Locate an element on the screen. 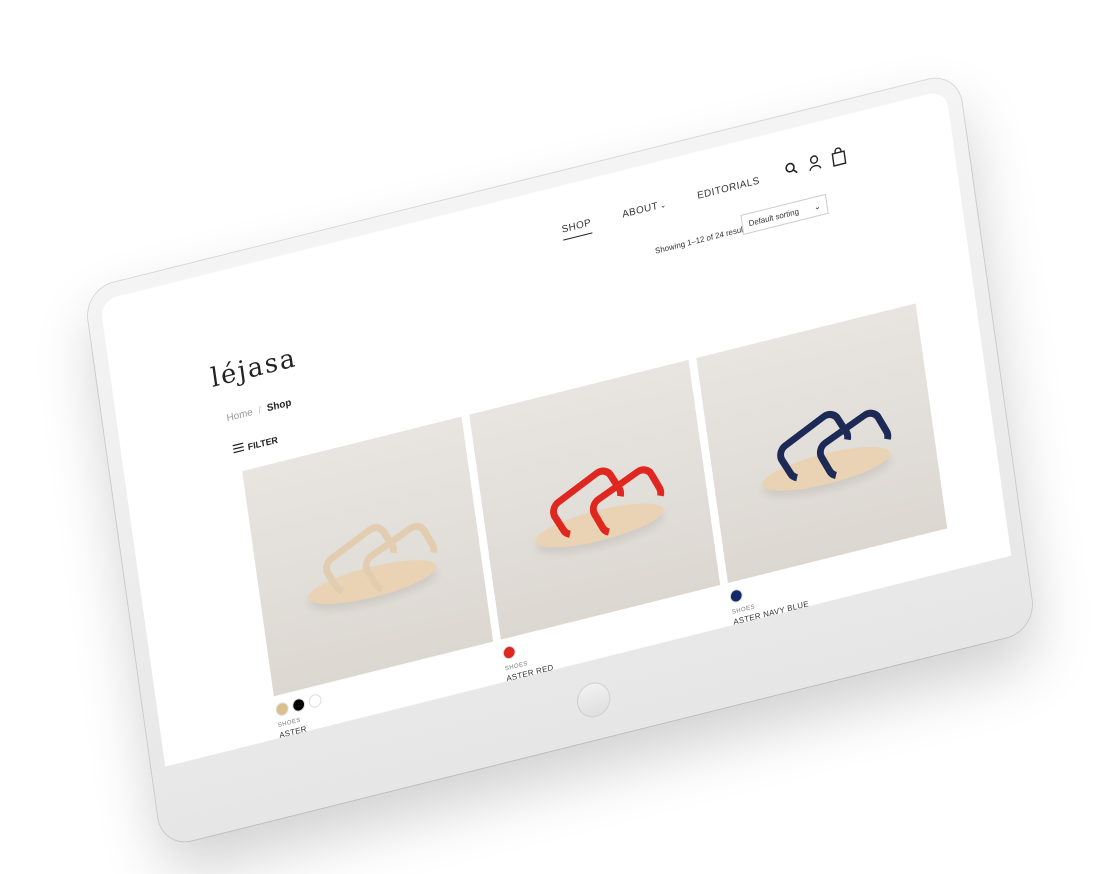 This screenshot has width=1097, height=874. sort-select: Default sorting ⌄ is located at coordinates (784, 214).